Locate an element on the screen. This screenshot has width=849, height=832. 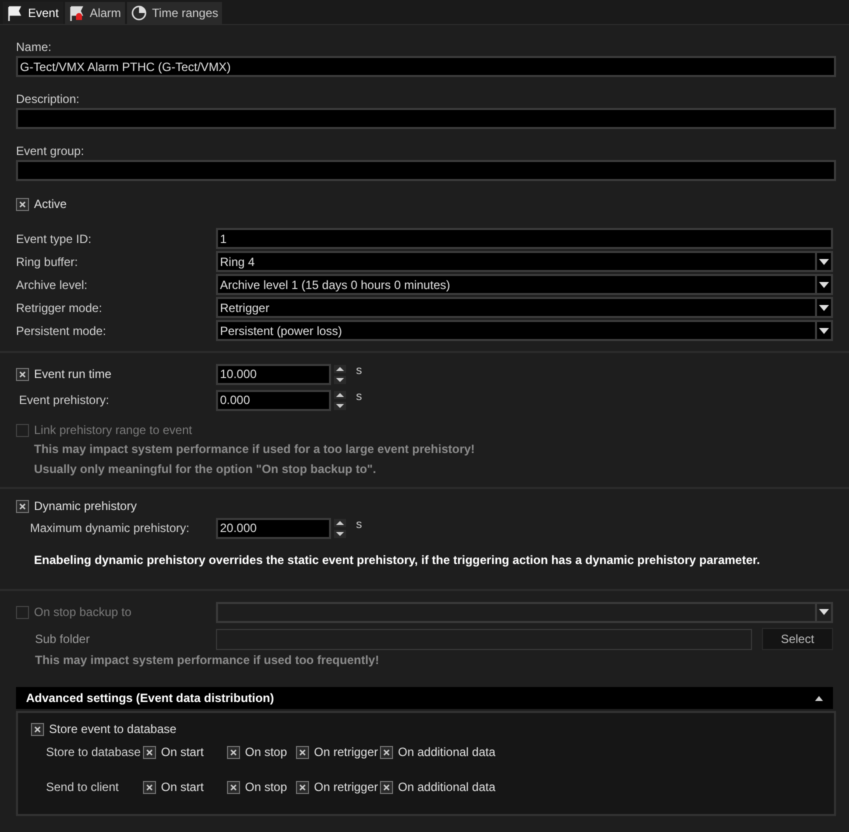
field-label: Retrigger mode: is located at coordinates (60, 308).